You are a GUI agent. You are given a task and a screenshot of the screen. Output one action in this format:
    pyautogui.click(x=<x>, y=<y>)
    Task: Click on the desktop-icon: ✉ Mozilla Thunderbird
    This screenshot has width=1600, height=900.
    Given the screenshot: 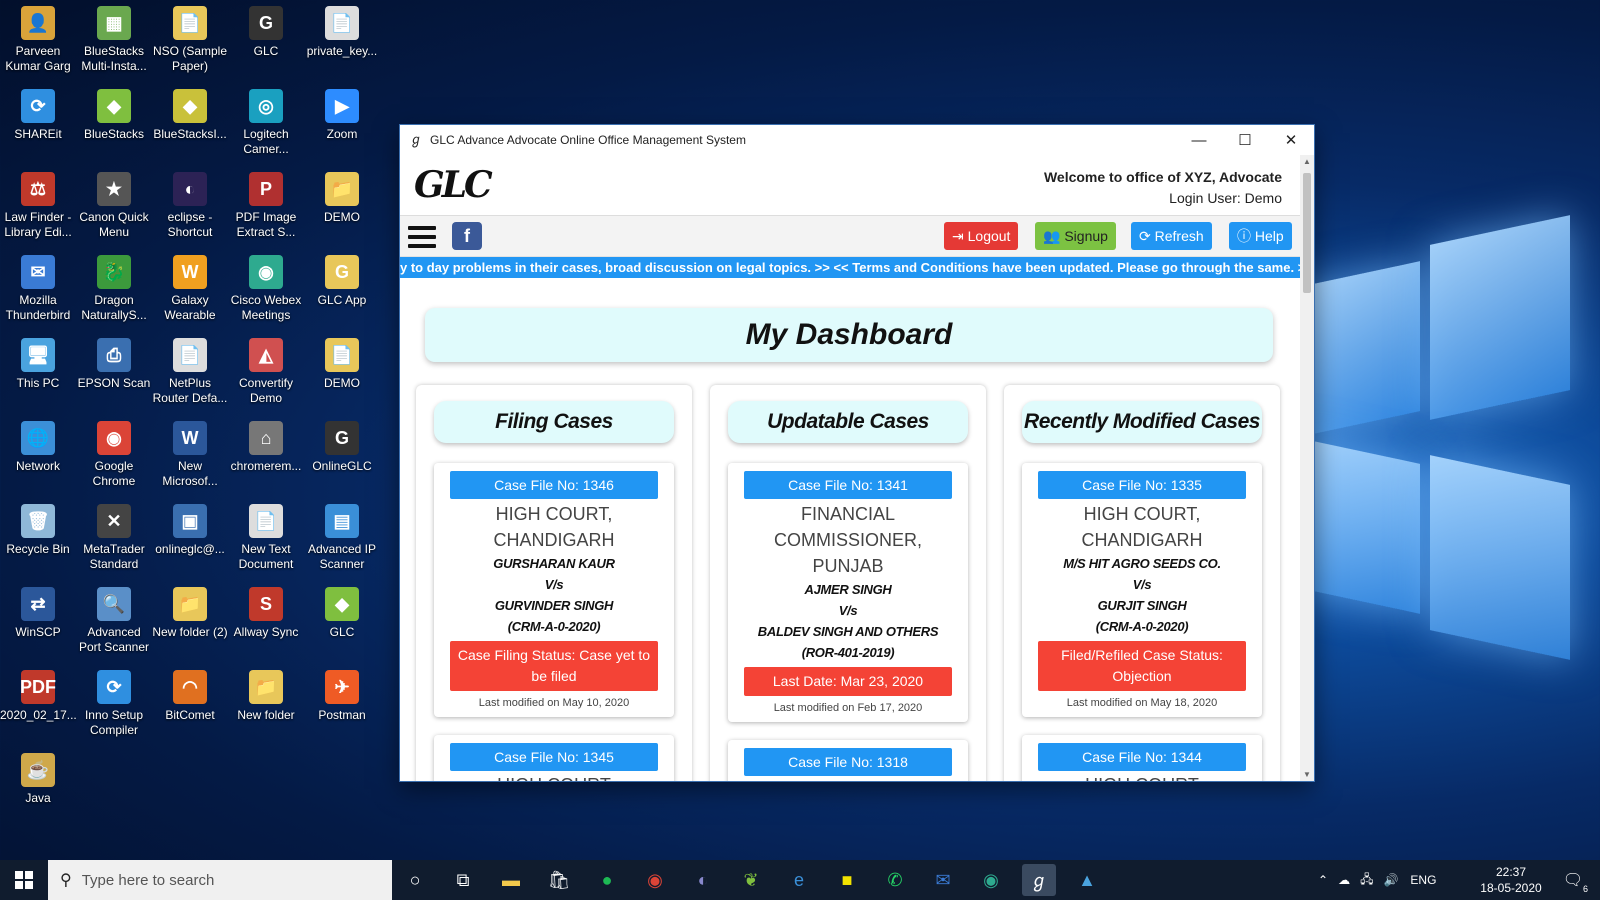 What is the action you would take?
    pyautogui.click(x=38, y=286)
    